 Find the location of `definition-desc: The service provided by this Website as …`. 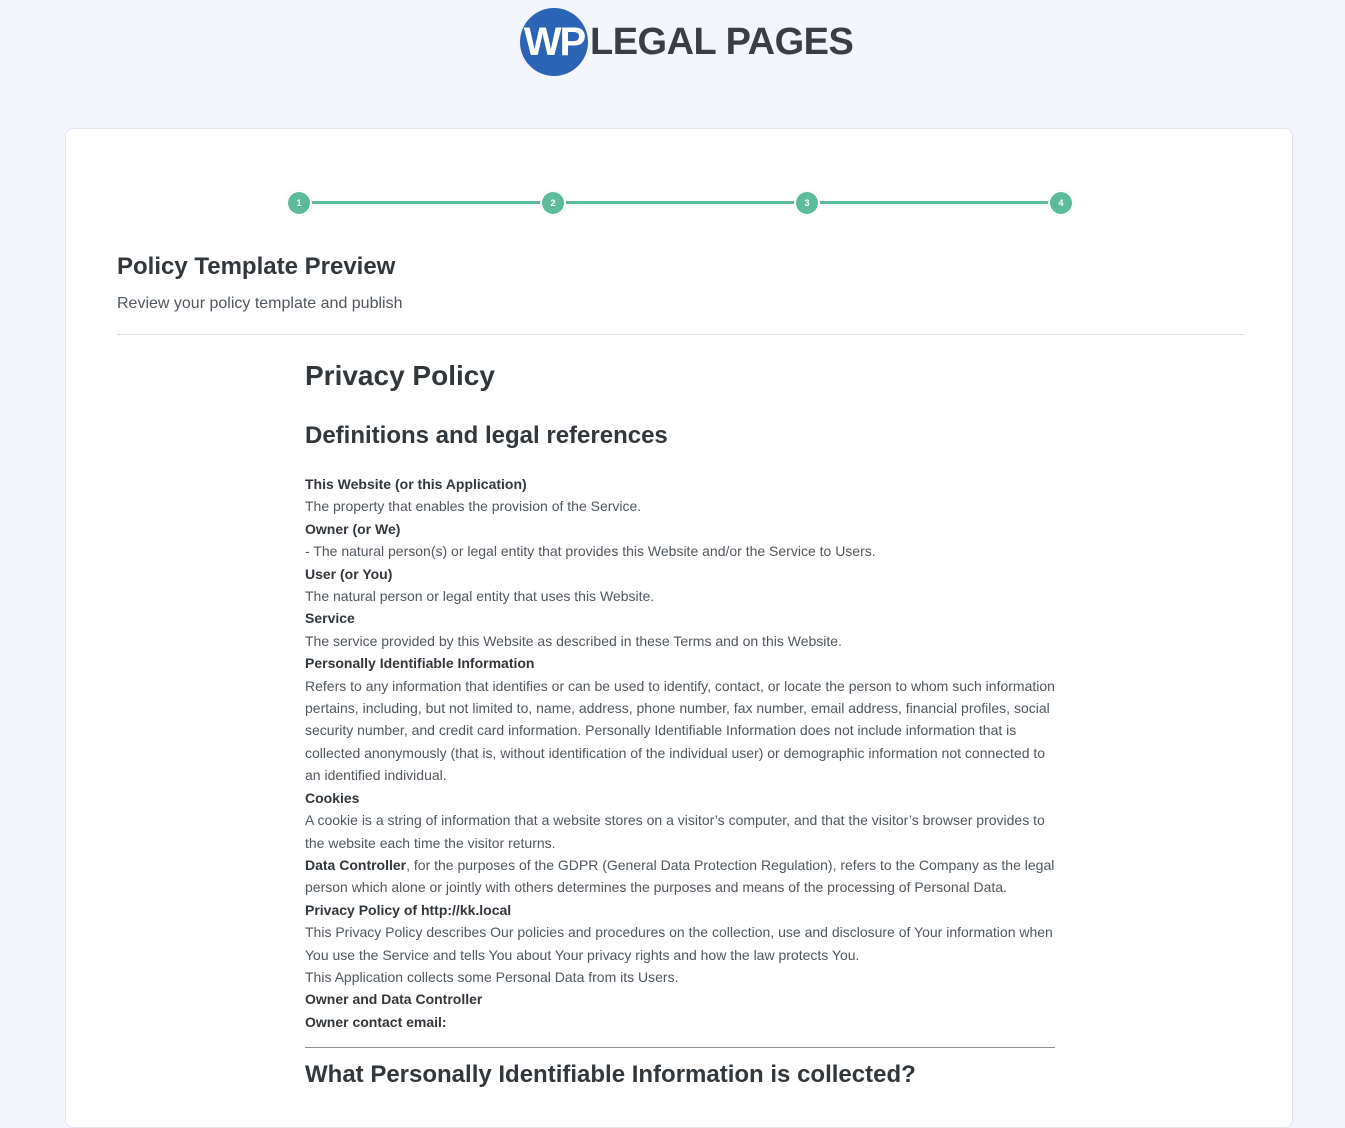

definition-desc: The service provided by this Website as … is located at coordinates (573, 640).